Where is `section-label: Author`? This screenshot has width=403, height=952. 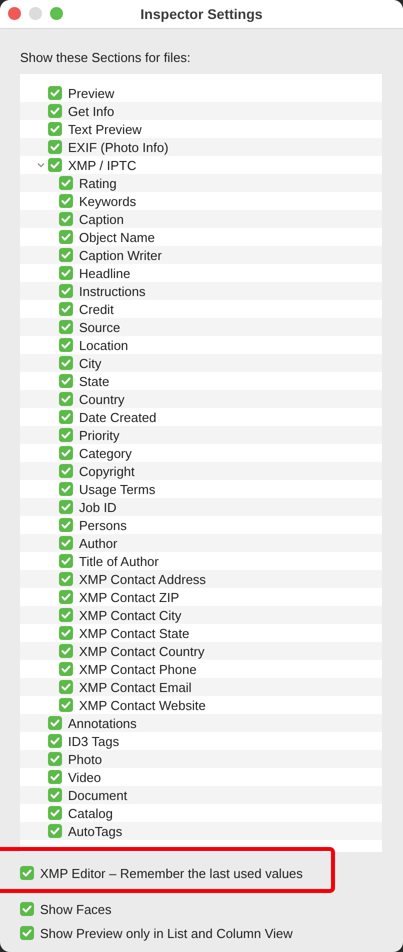 section-label: Author is located at coordinates (98, 543).